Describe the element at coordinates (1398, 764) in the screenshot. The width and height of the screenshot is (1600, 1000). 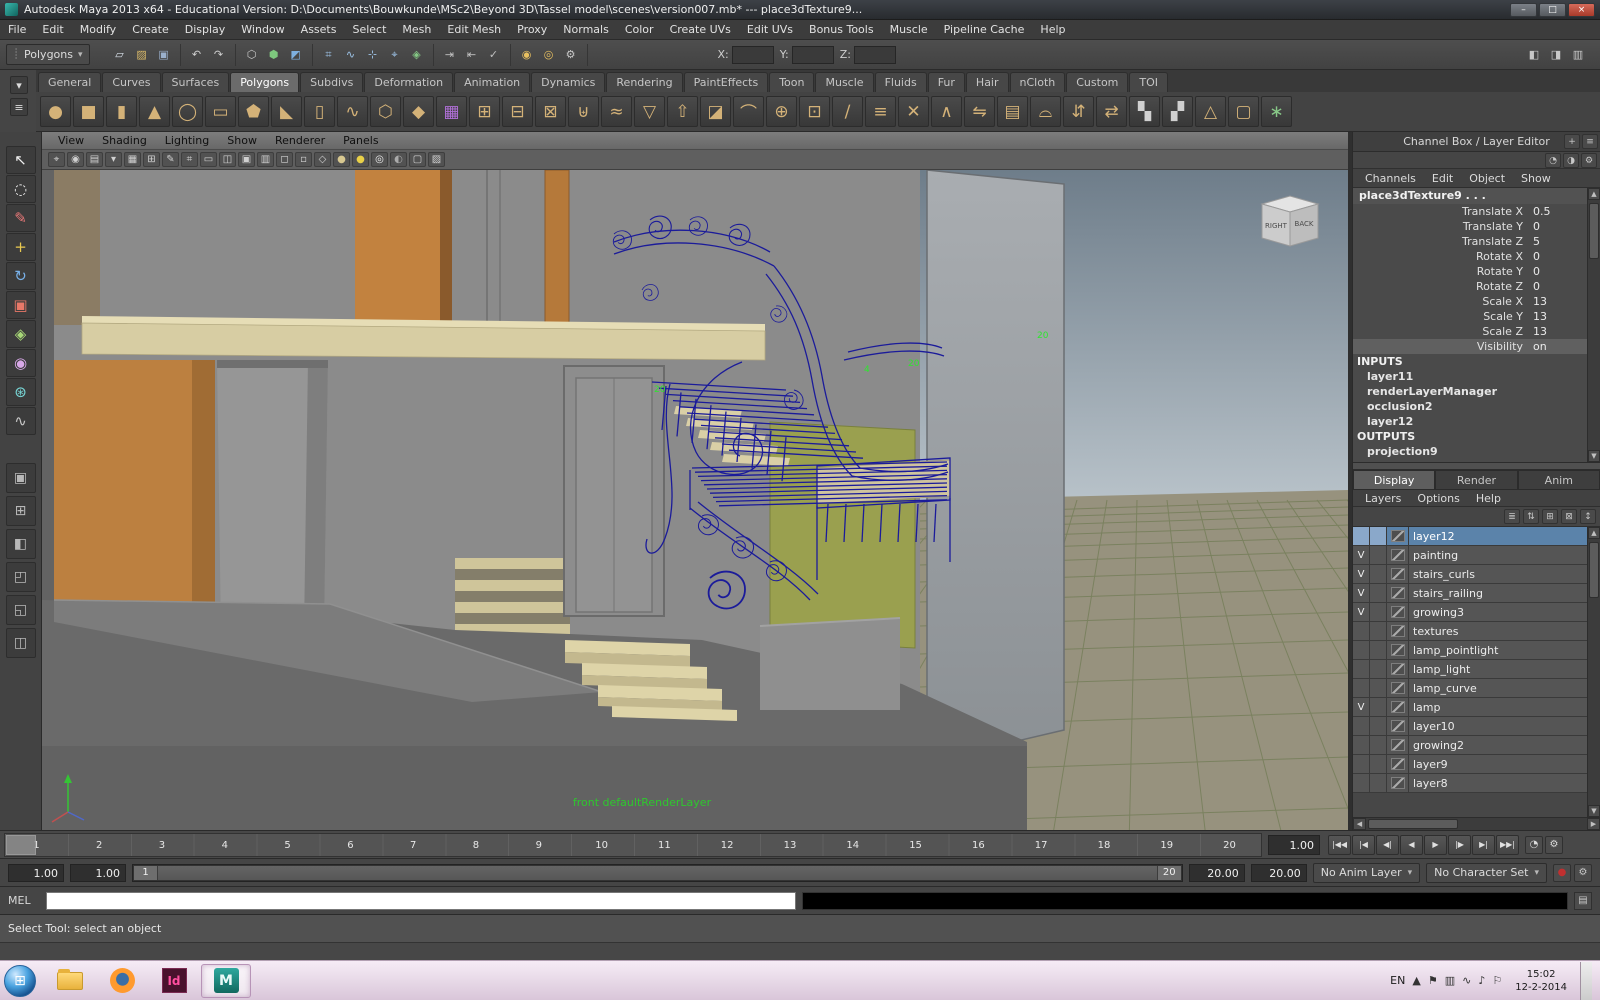
I see `layer9-color-swatch` at that location.